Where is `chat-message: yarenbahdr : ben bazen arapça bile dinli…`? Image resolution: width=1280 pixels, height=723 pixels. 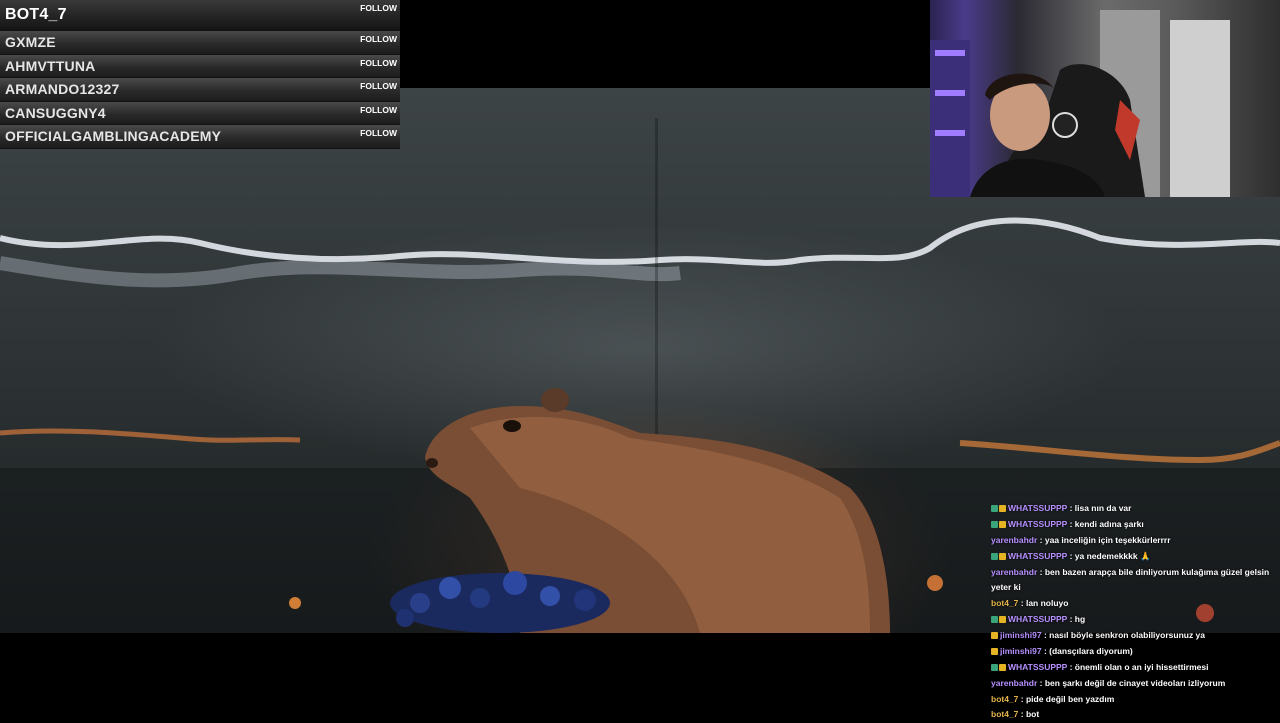 chat-message: yarenbahdr : ben bazen arapça bile dinli… is located at coordinates (1133, 581).